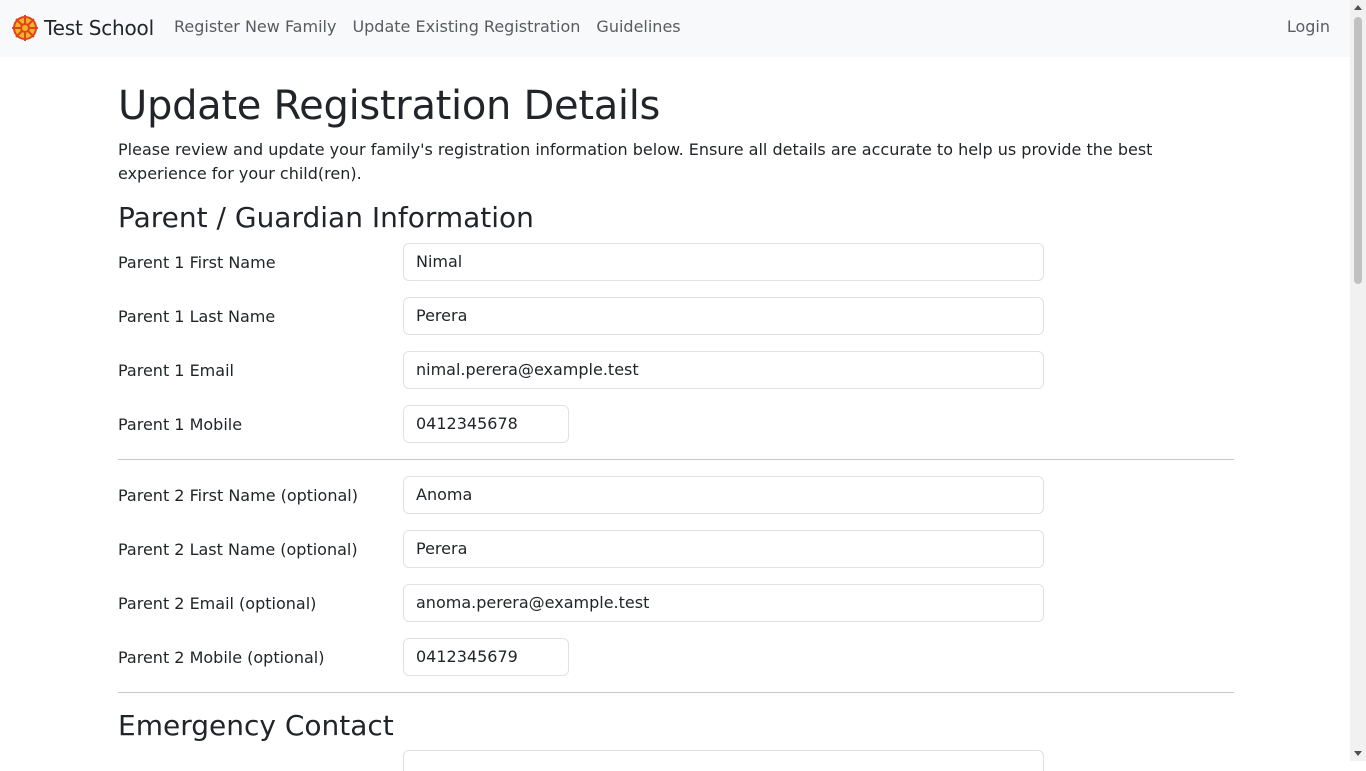 The image size is (1366, 771). I want to click on parent2-email-input: anoma.perera@example.test, so click(723, 603).